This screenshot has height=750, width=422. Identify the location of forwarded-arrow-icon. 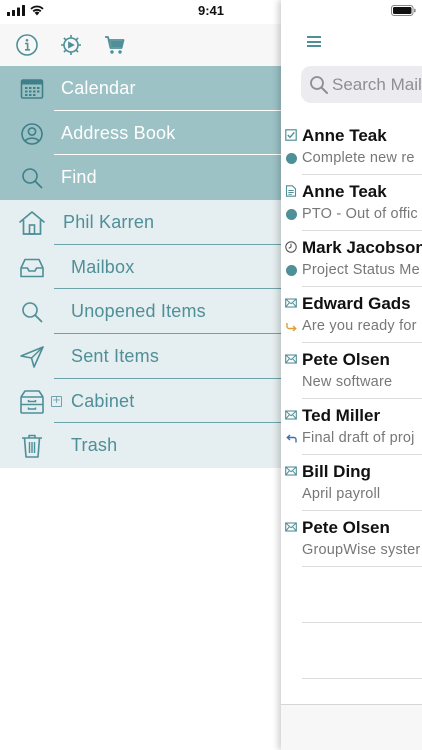
(291, 327).